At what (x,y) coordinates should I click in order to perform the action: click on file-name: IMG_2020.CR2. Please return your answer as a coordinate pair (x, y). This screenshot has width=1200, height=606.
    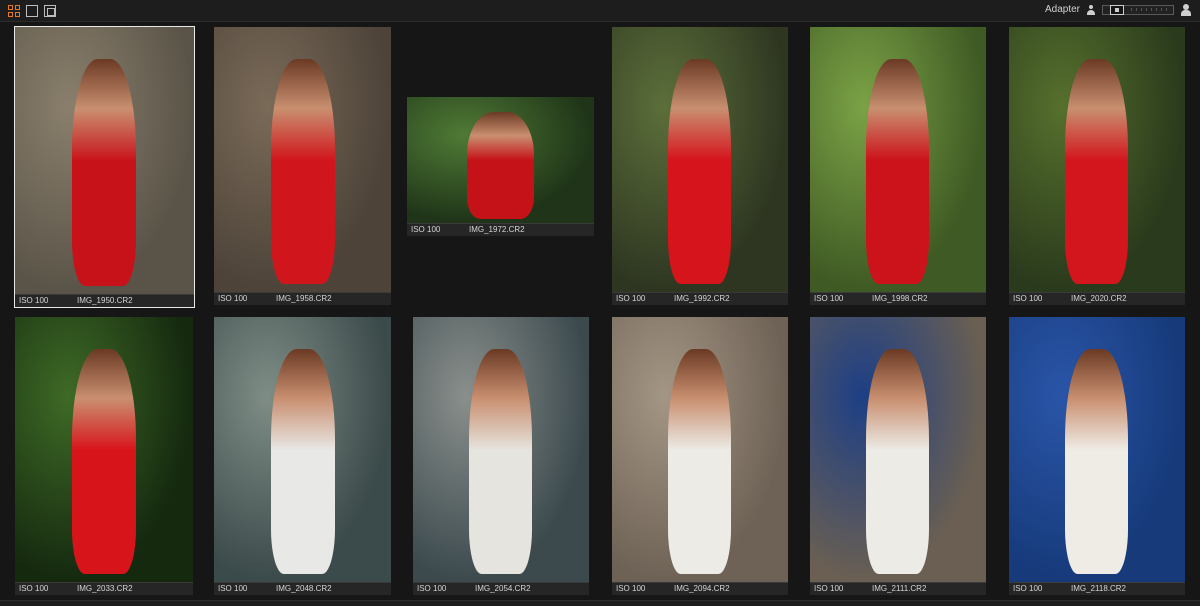
    Looking at the image, I should click on (1099, 298).